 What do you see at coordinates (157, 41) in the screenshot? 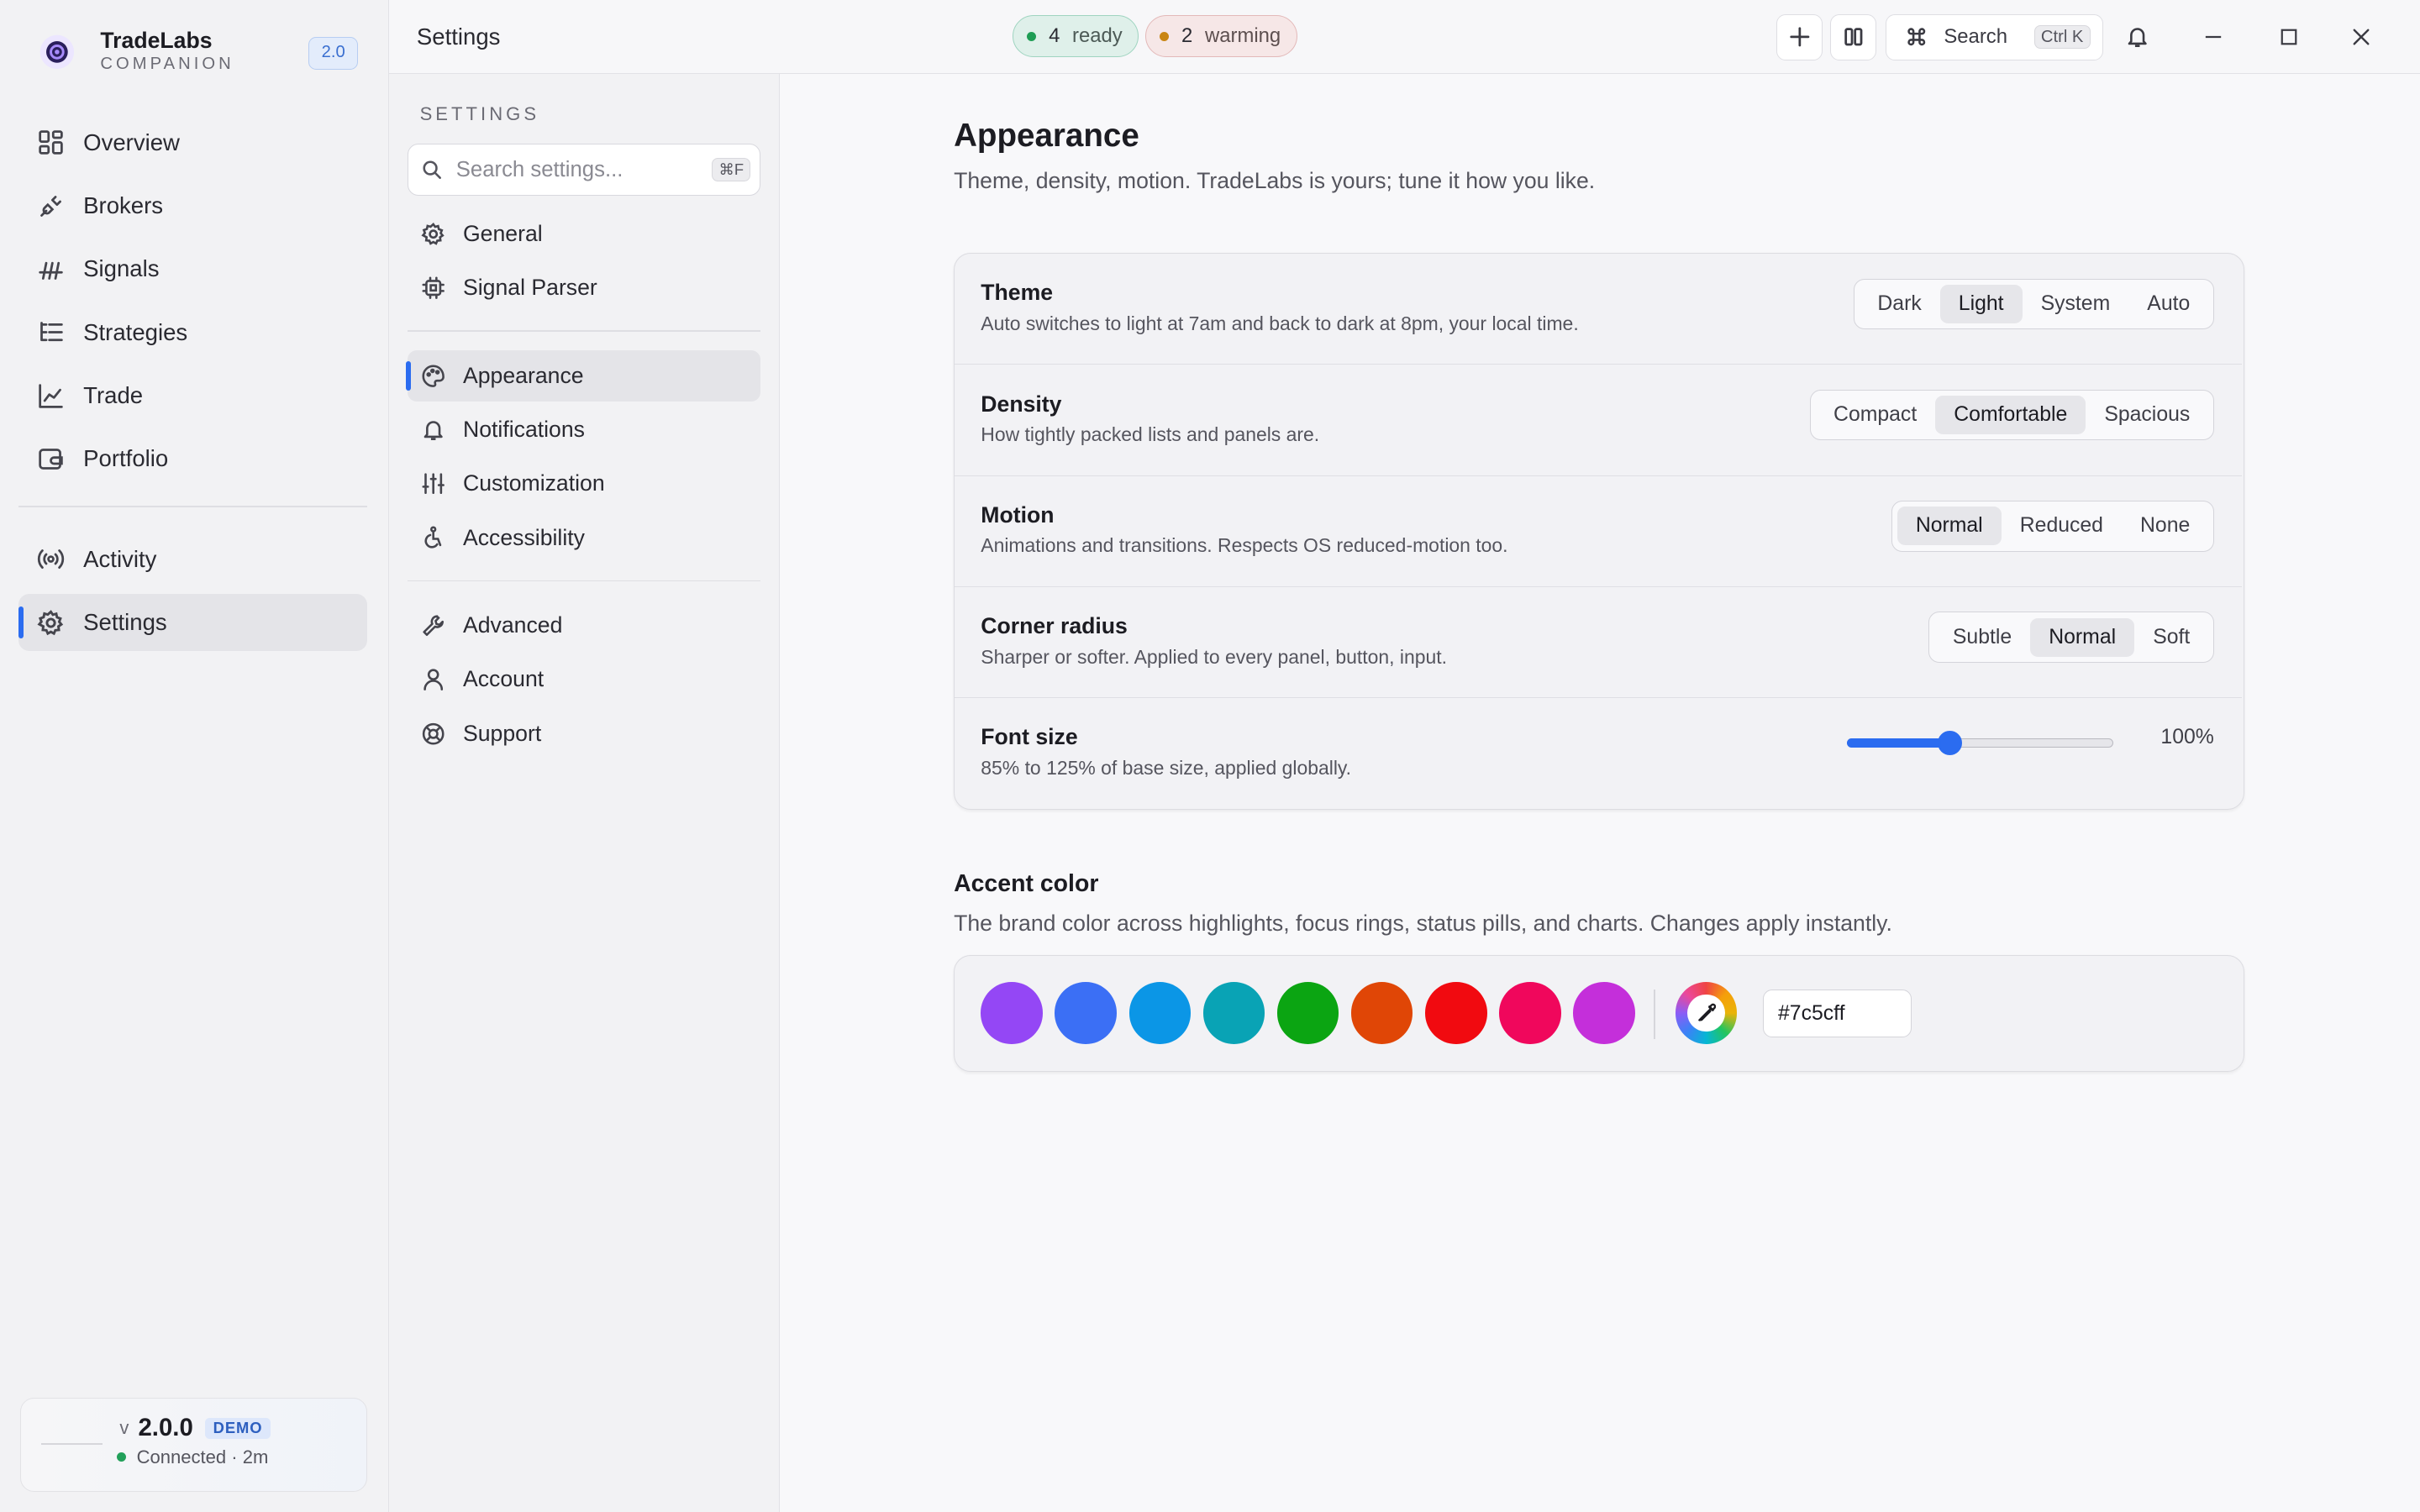
I see `app-name: TradeLabs` at bounding box center [157, 41].